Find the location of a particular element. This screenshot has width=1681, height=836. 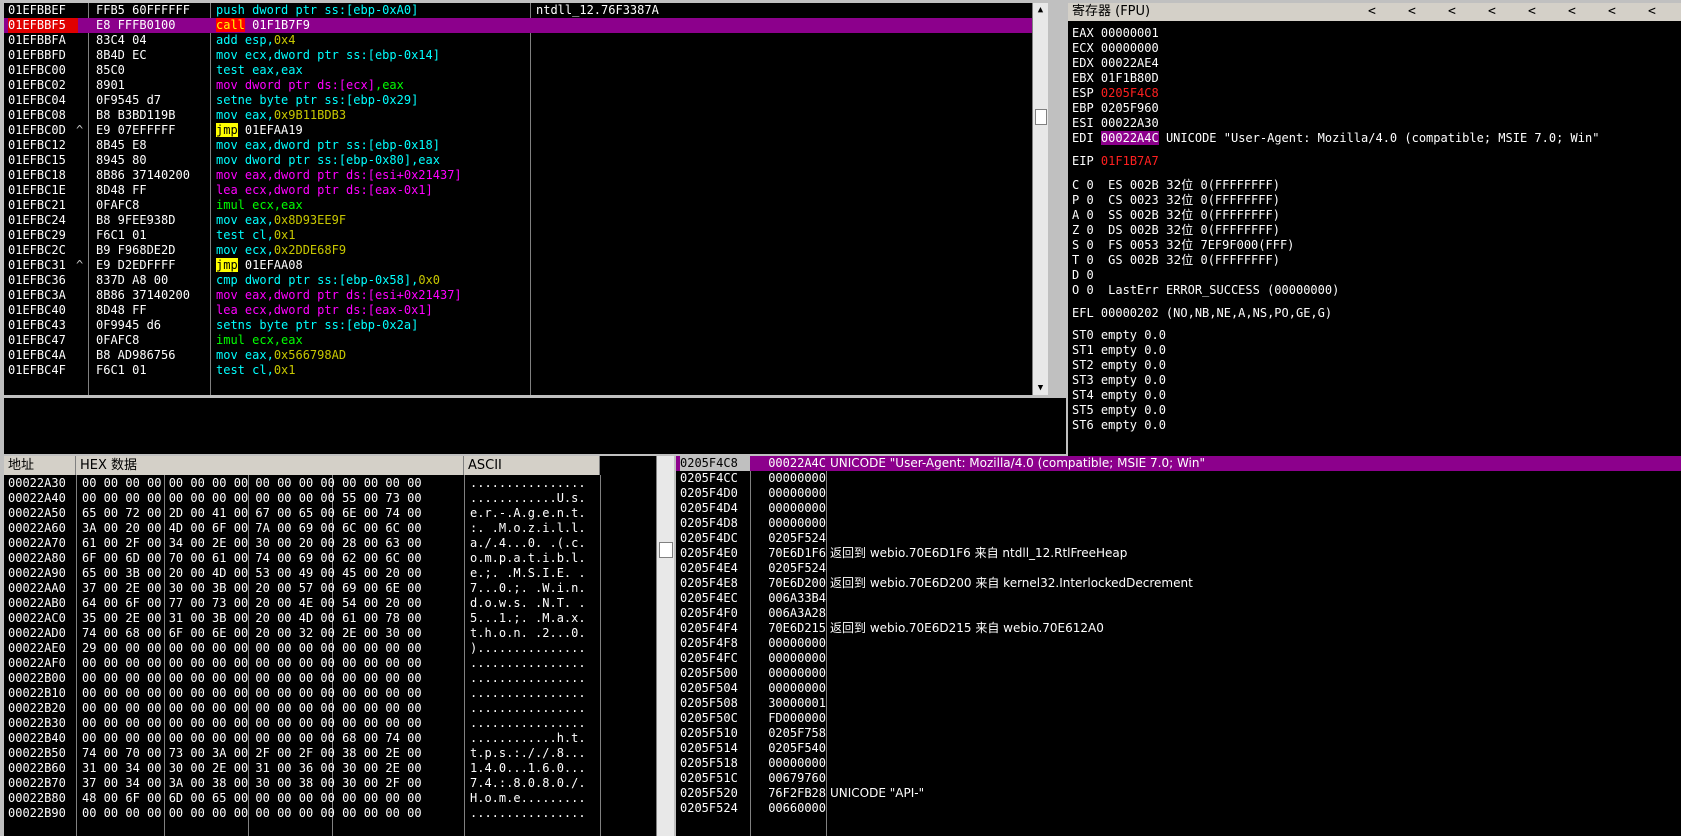

stack-row: 0205F50C FD000000 is located at coordinates (1178, 718).